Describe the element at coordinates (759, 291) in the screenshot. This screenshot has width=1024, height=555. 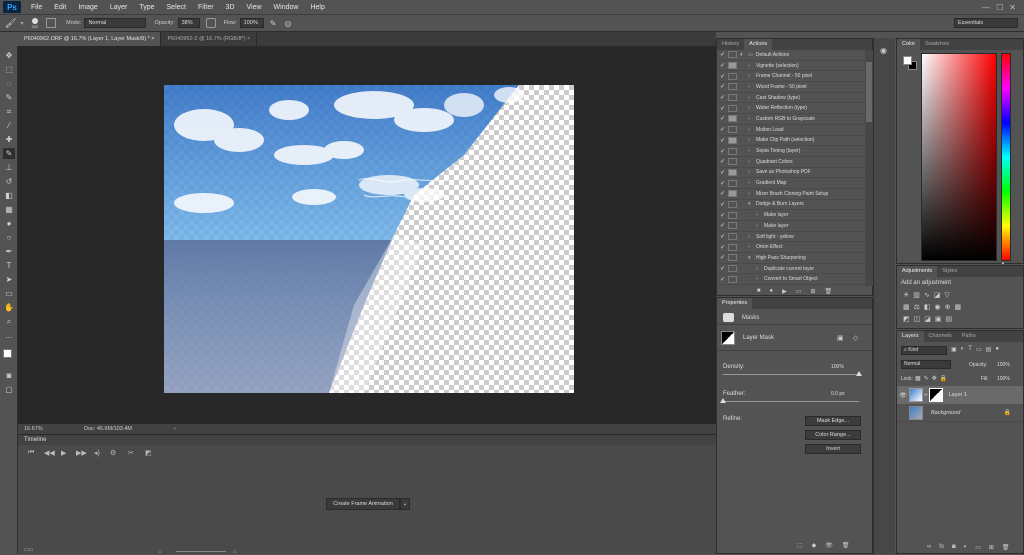
I see `stop-icon: ■` at that location.